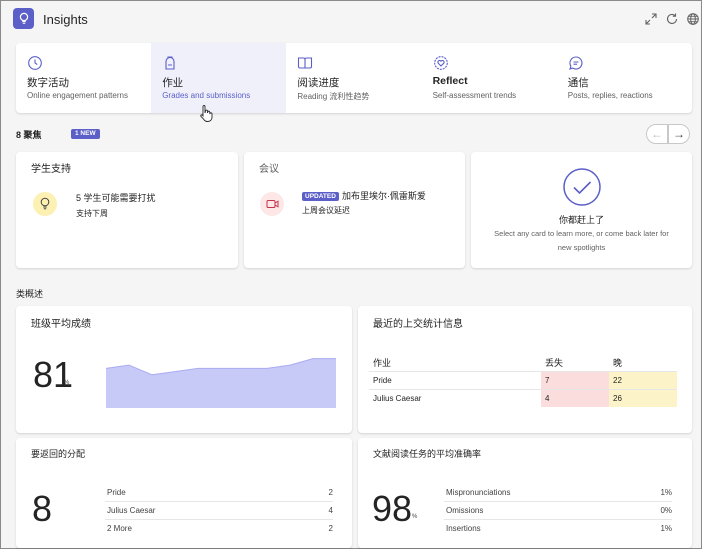 This screenshot has width=702, height=549. I want to click on next-button: →, so click(679, 134).